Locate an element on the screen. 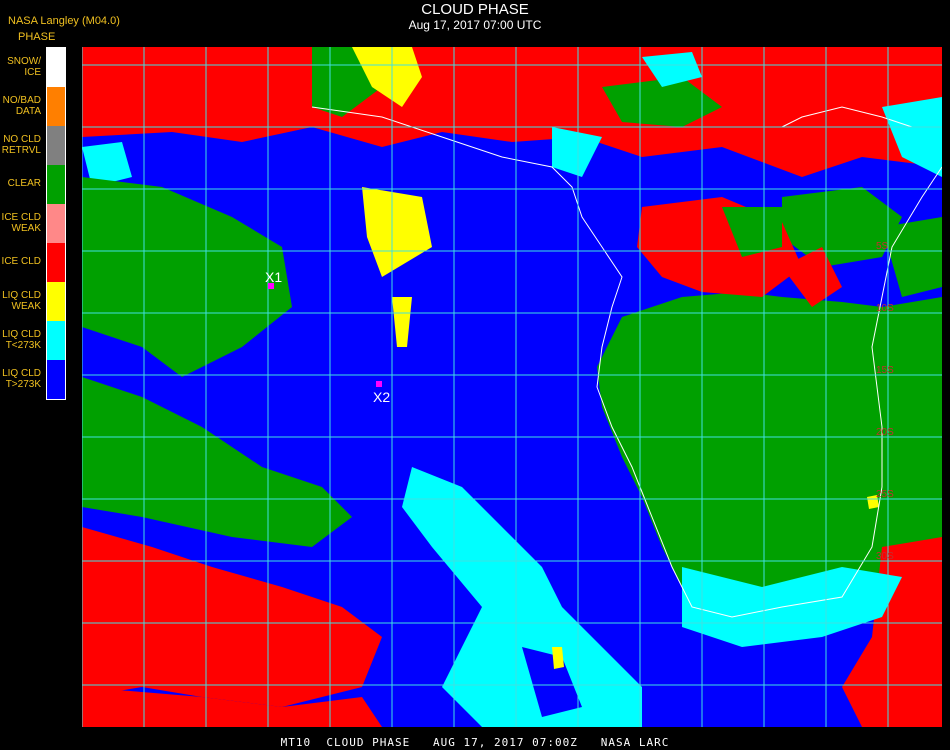 The height and width of the screenshot is (750, 950). page-subtitle: Aug 17, 2017 07:00 UTC is located at coordinates (475, 25).